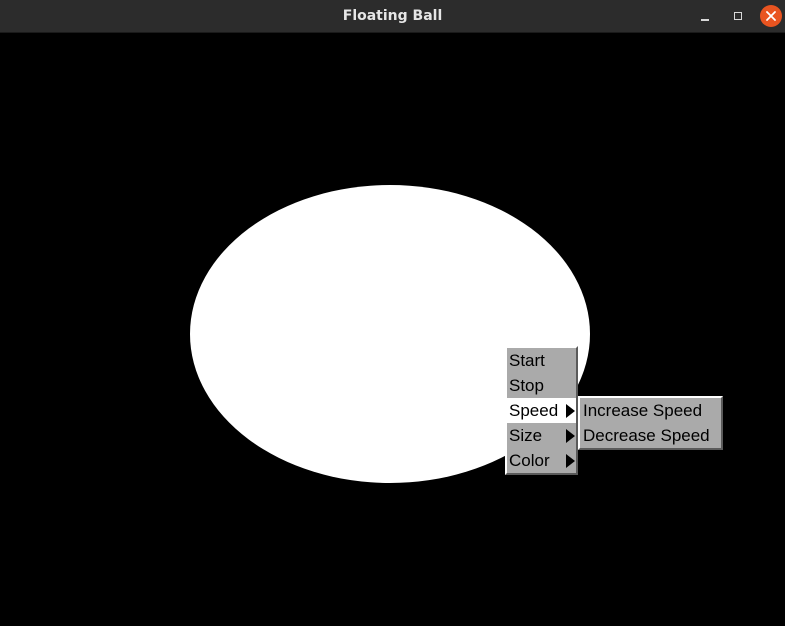 Image resolution: width=785 pixels, height=626 pixels. I want to click on menu-item-color: Color, so click(541, 460).